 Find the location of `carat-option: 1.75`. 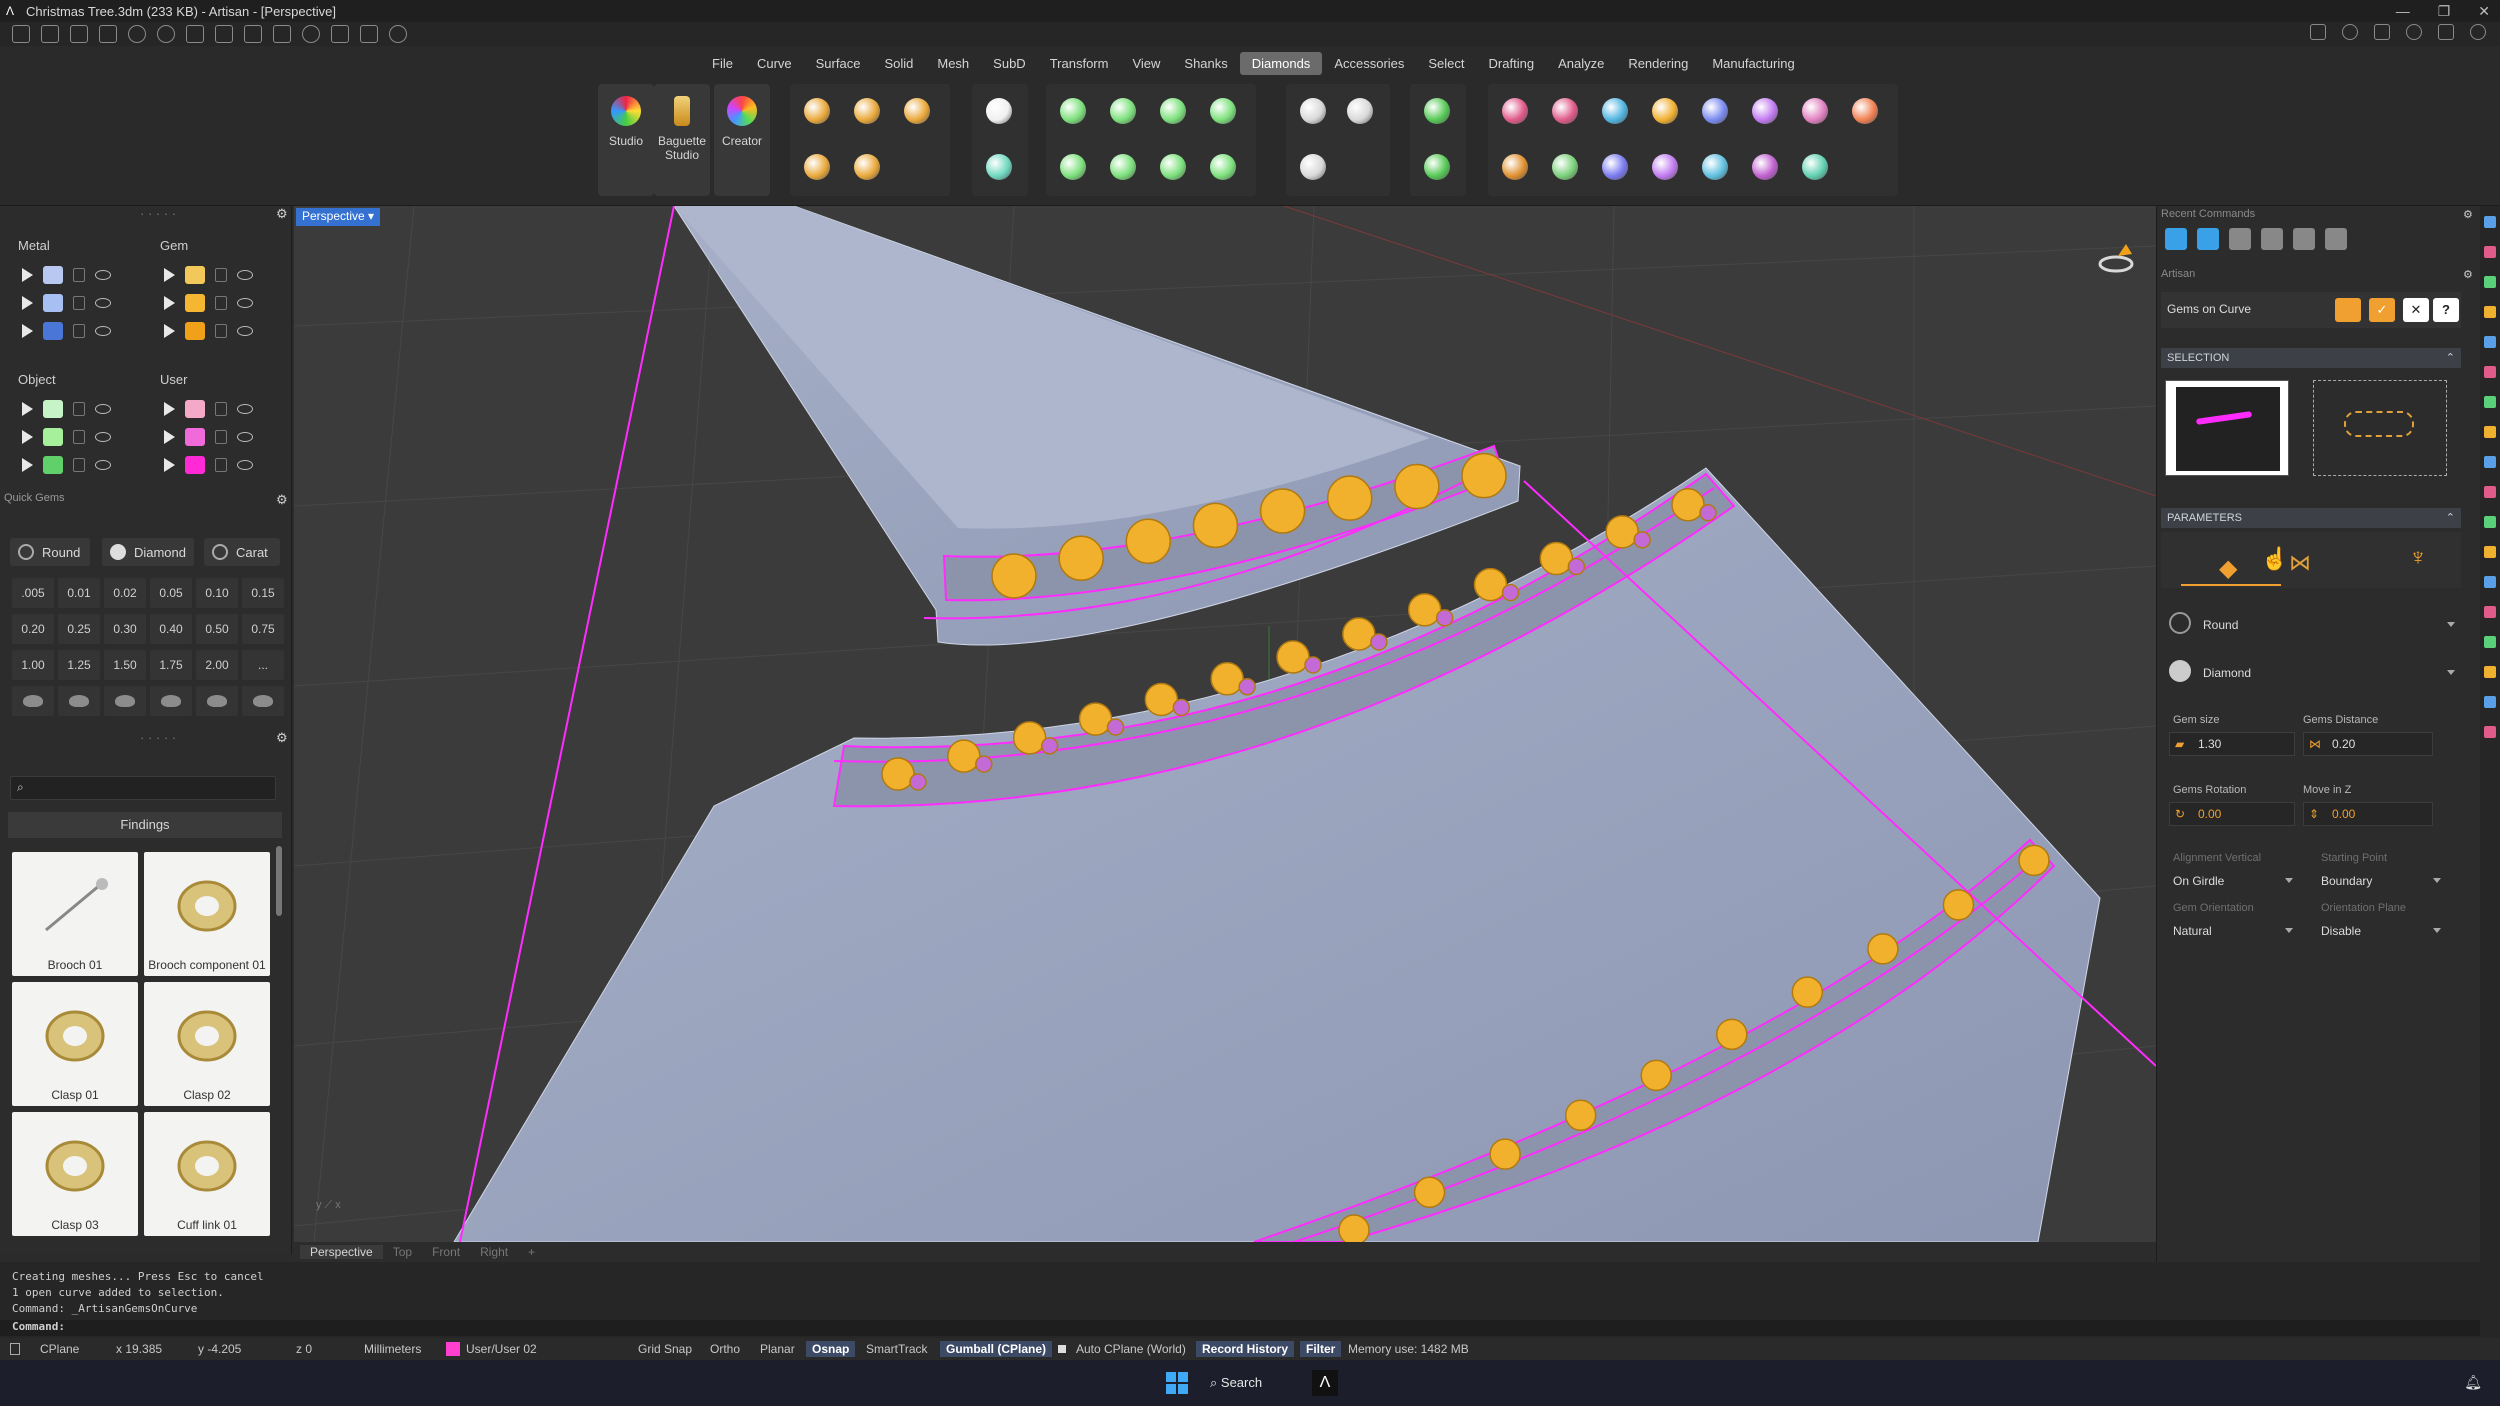

carat-option: 1.75 is located at coordinates (171, 665).